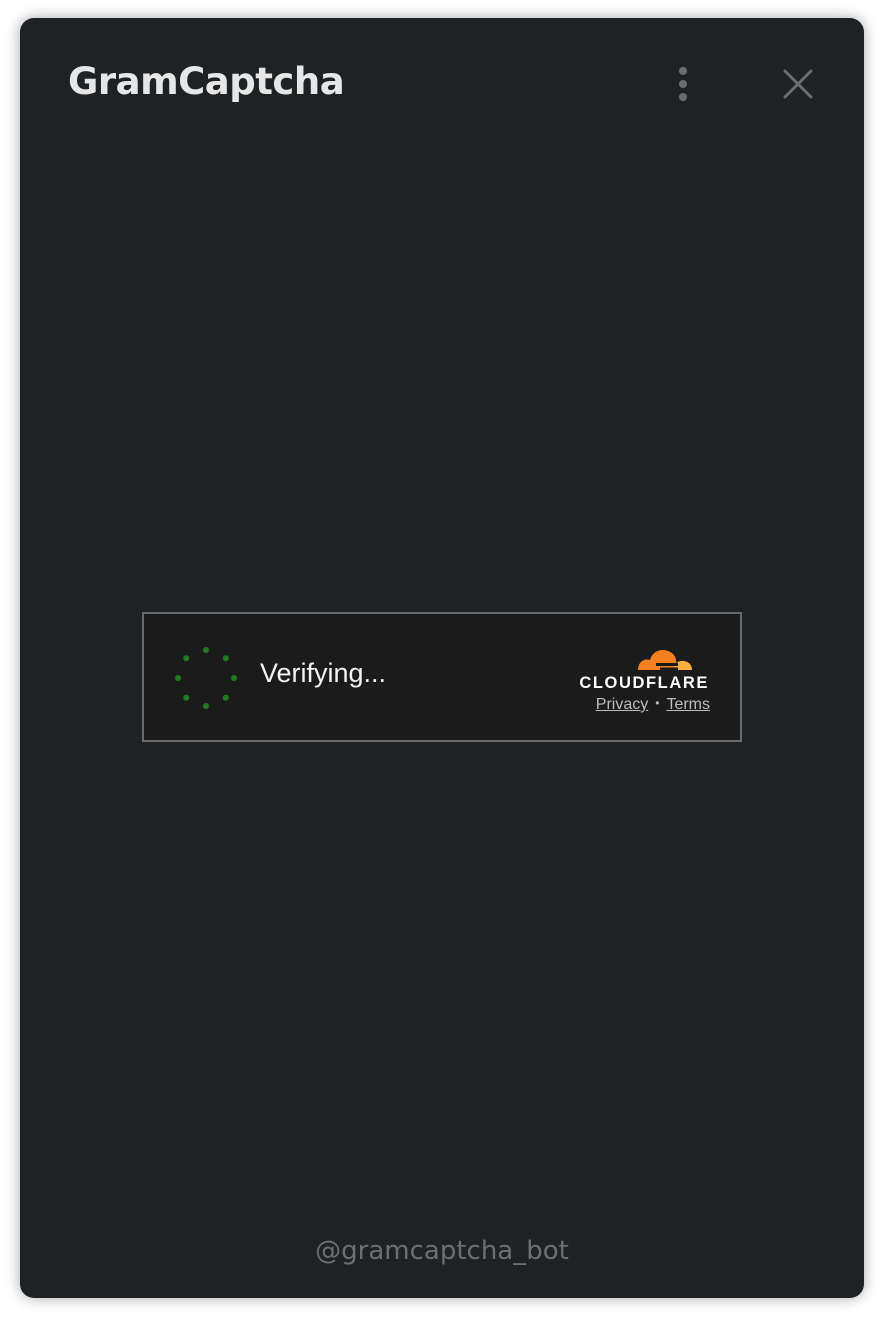 The image size is (884, 1320). What do you see at coordinates (442, 1251) in the screenshot?
I see `bot-handle: @gramcaptcha_bot` at bounding box center [442, 1251].